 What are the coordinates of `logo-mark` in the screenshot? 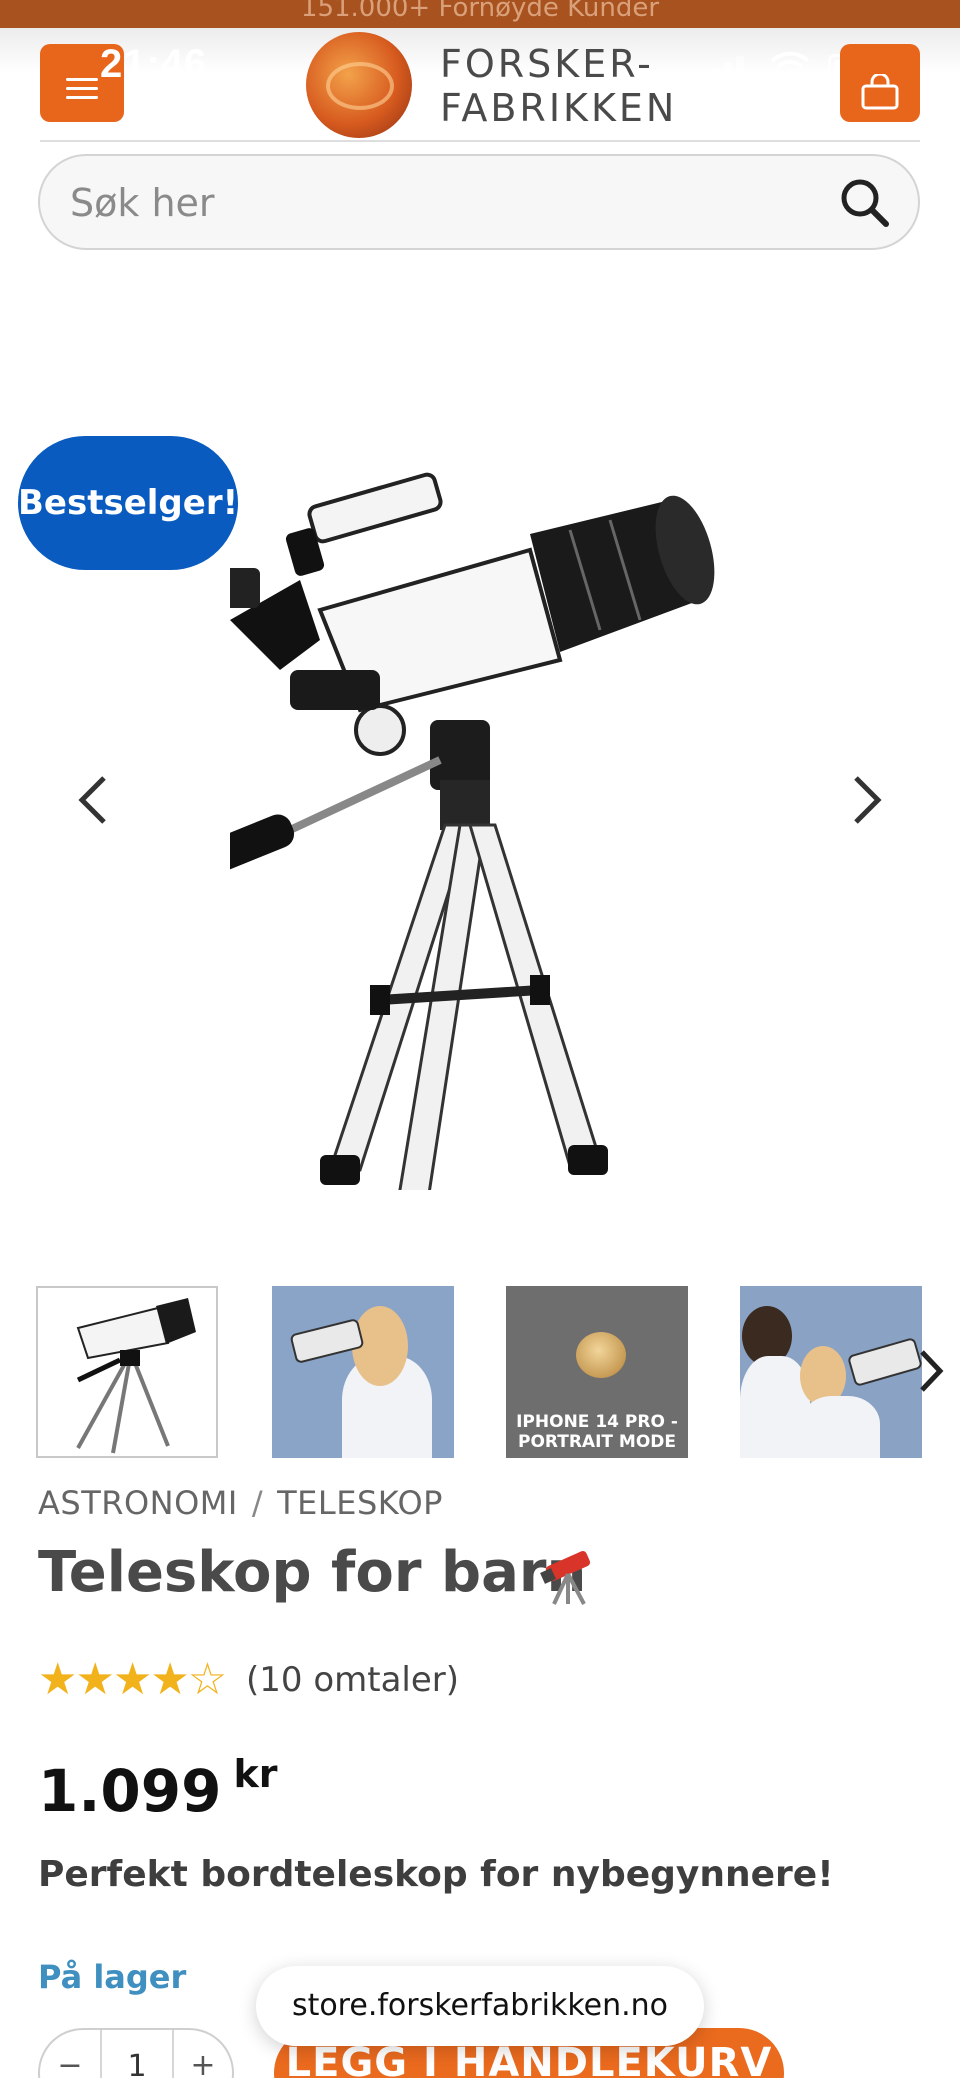 It's located at (359, 85).